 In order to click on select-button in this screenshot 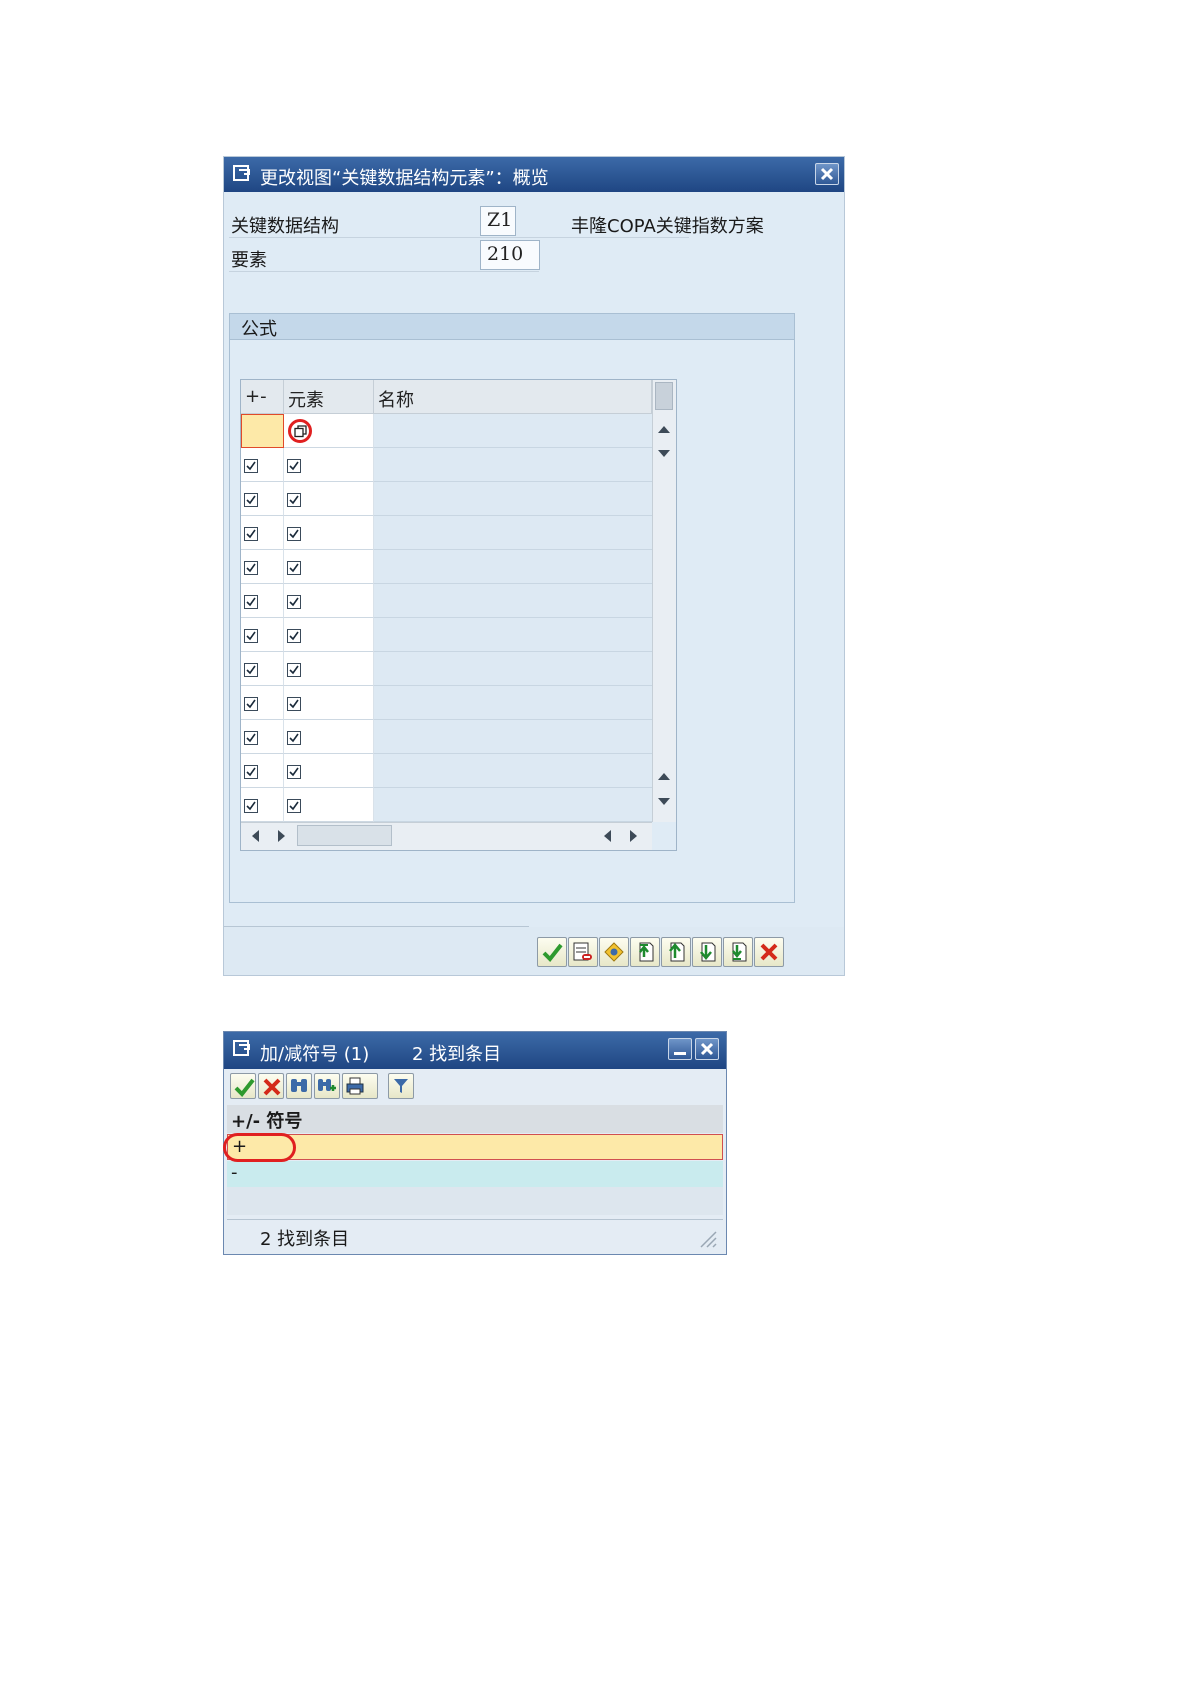, I will do `click(614, 952)`.